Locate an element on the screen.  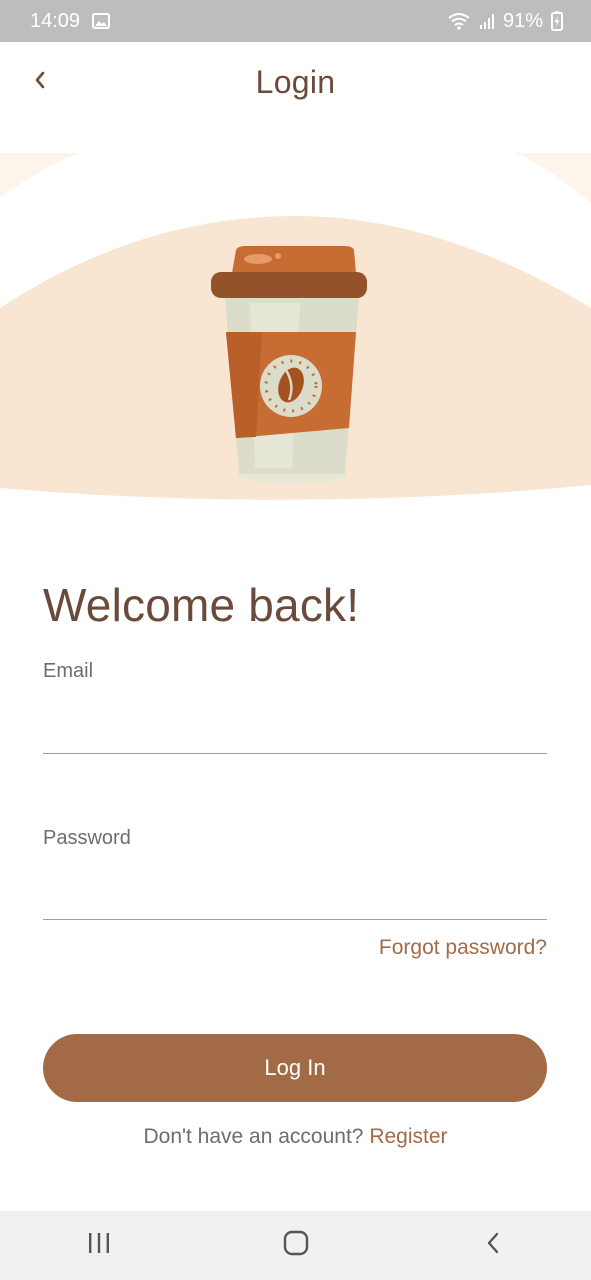
signal-icon is located at coordinates (487, 21).